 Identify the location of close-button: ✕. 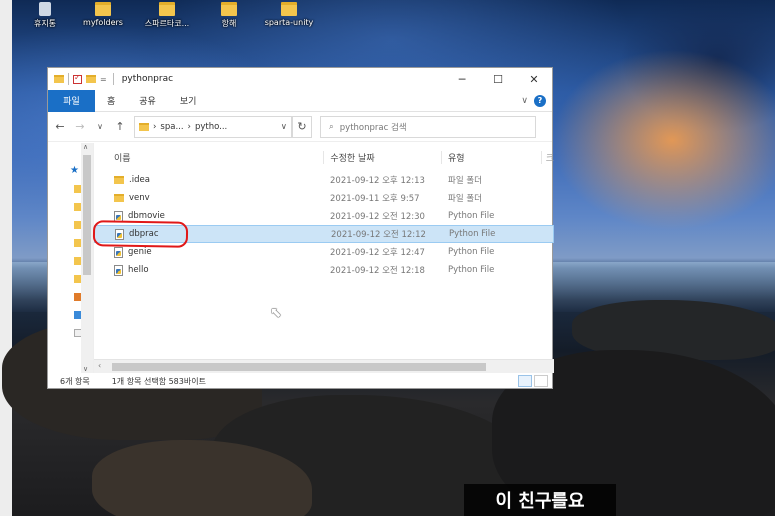
(534, 79).